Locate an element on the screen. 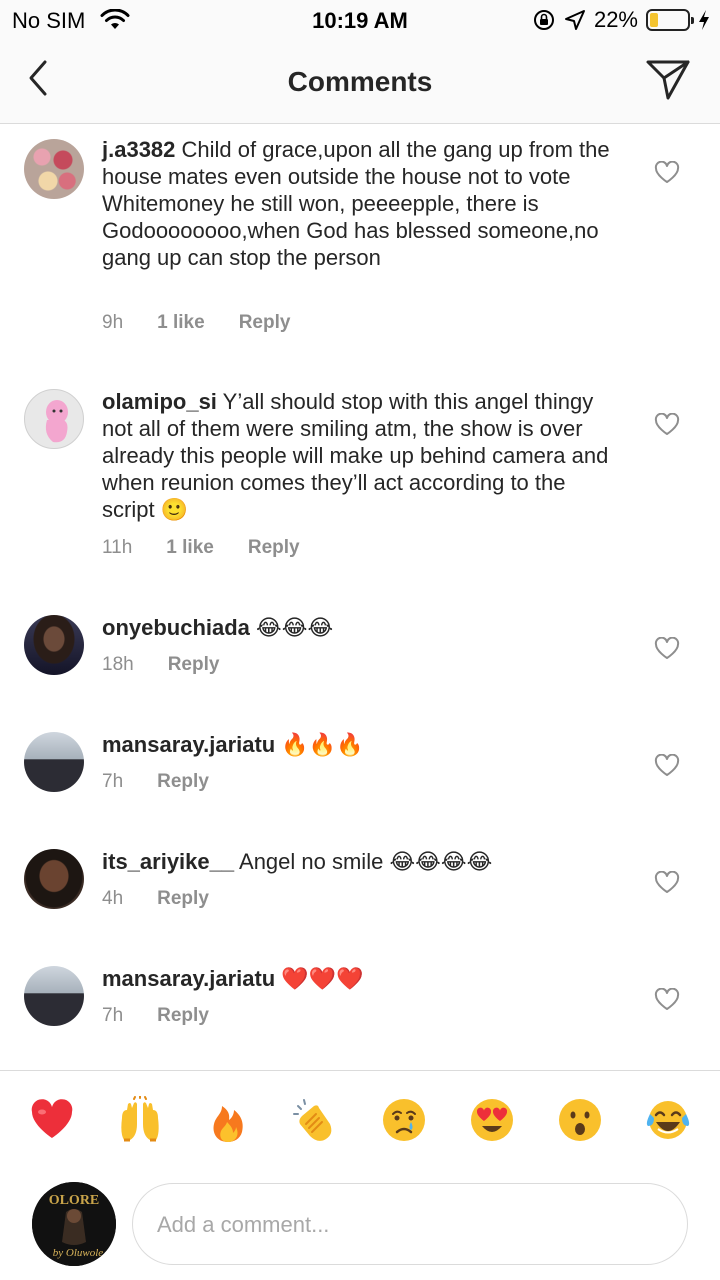 The image size is (720, 1280). my-avatar: OLORE by Oluwole is located at coordinates (74, 1224).